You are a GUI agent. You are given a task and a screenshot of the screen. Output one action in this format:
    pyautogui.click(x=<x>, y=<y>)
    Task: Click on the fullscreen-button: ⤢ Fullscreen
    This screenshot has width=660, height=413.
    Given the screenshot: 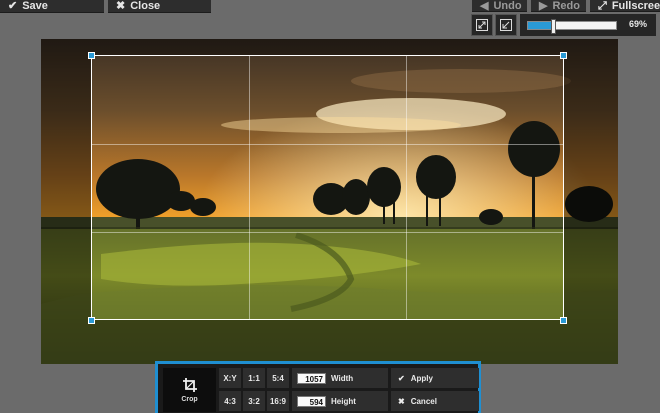 What is the action you would take?
    pyautogui.click(x=625, y=6)
    